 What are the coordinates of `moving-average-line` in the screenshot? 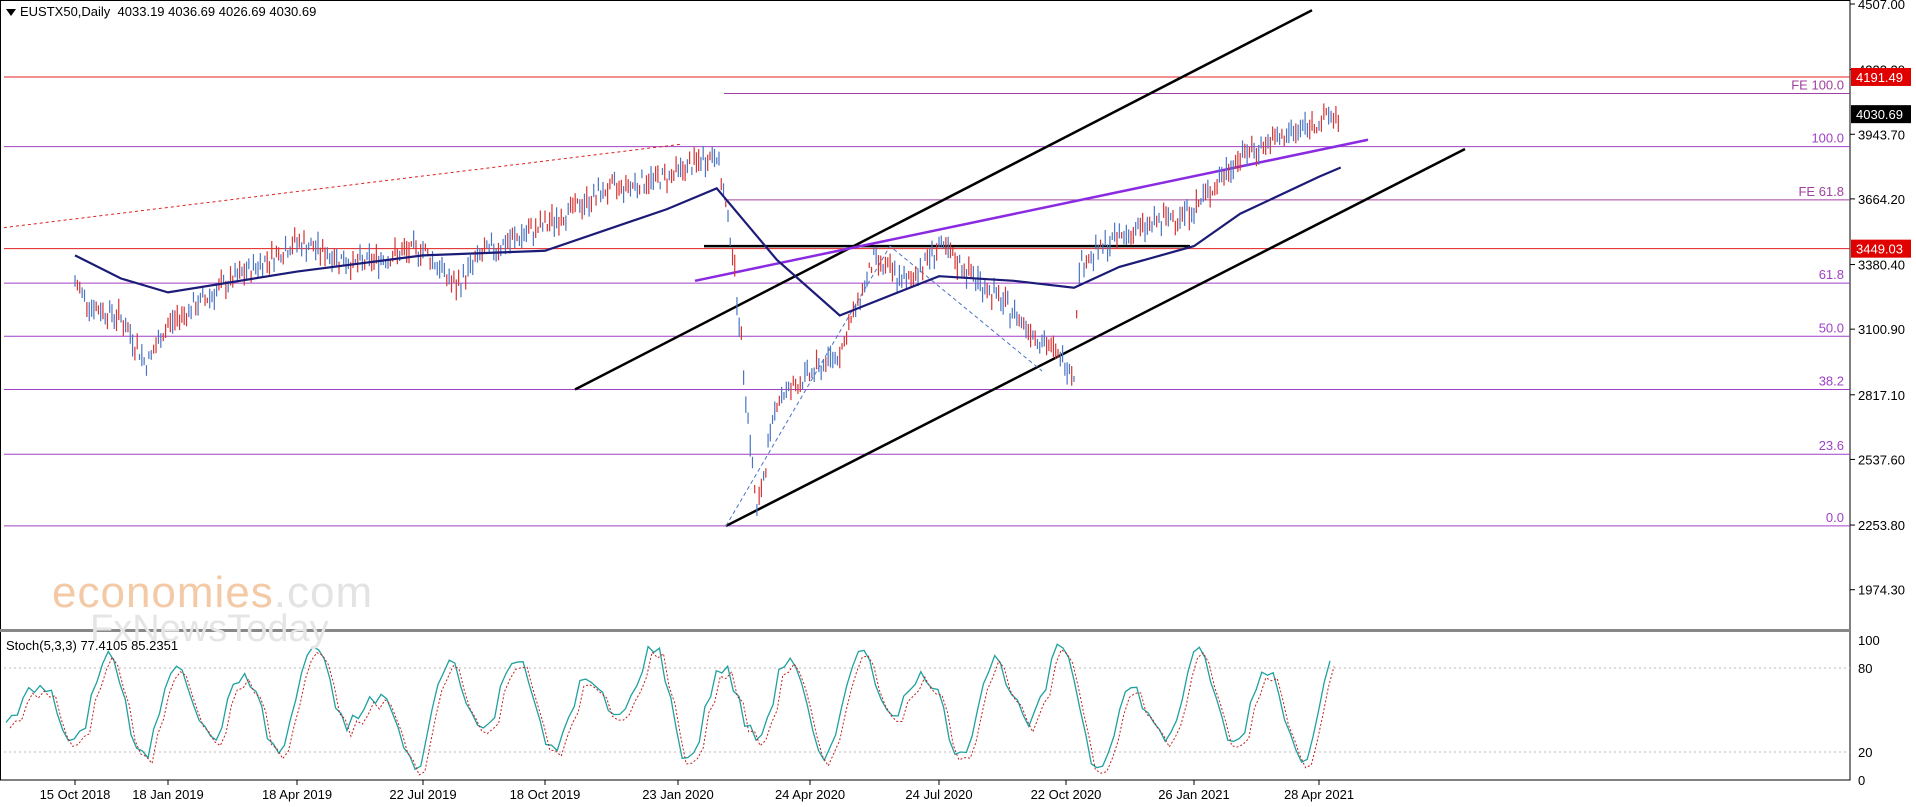 It's located at (708, 241).